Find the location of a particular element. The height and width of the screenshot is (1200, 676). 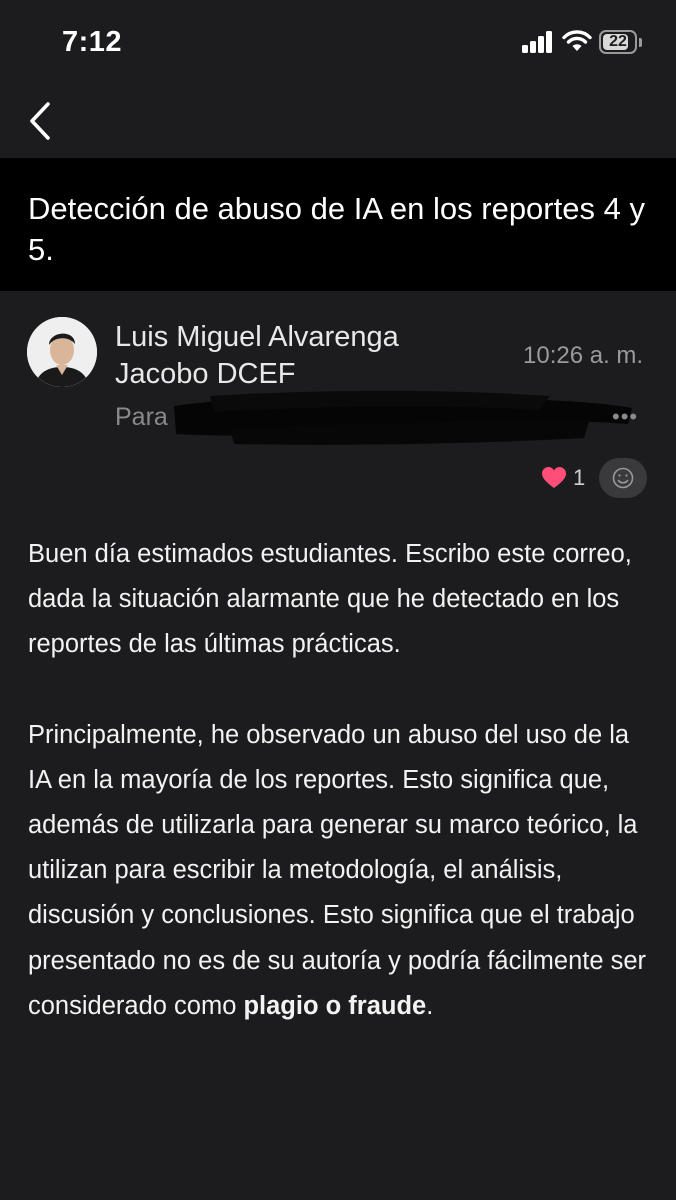

reaction-count: 1 is located at coordinates (579, 477).